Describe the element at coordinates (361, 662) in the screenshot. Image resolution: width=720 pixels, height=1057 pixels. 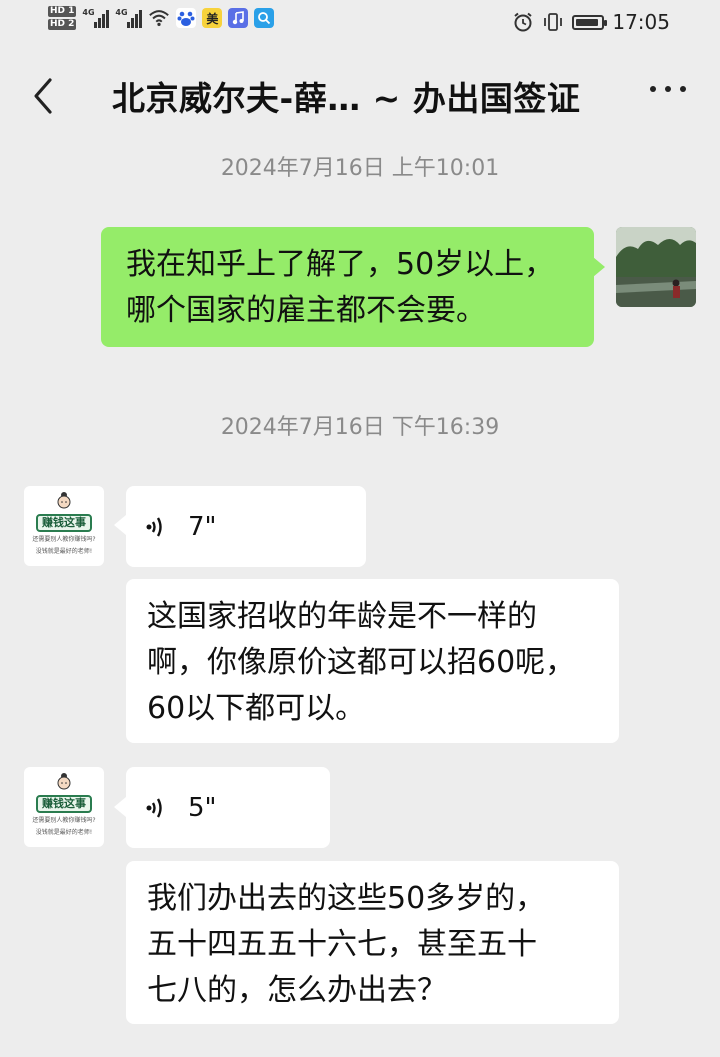
I see `message-line: 啊，你像原价这都可以招60呢，` at that location.